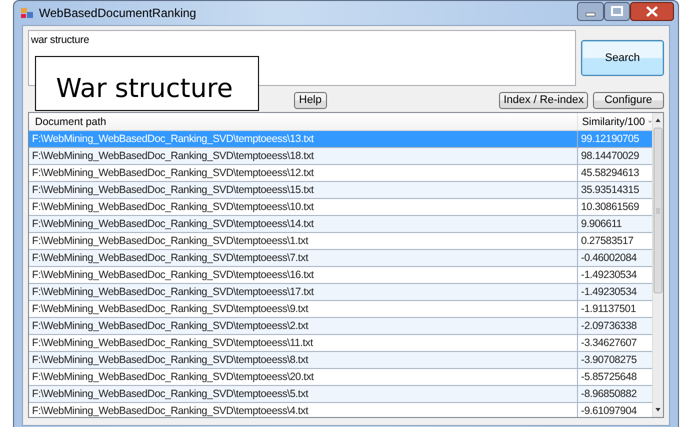 The height and width of the screenshot is (427, 691). Describe the element at coordinates (609, 377) in the screenshot. I see `similarity-cell-text: -5.85725648` at that location.